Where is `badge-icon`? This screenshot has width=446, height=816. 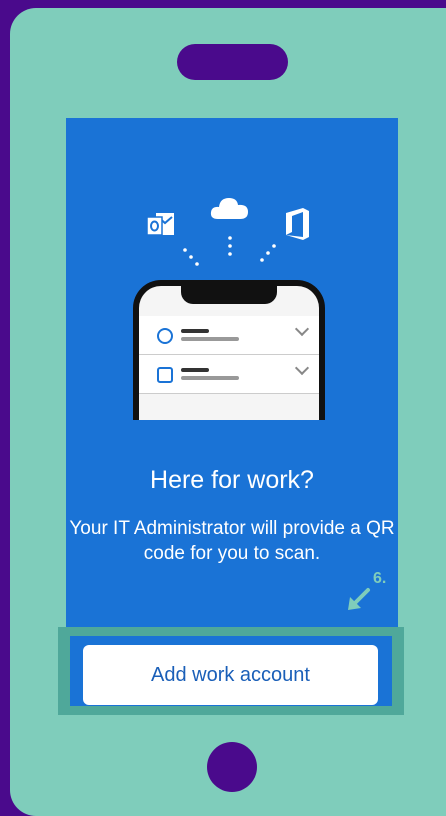 badge-icon is located at coordinates (165, 375).